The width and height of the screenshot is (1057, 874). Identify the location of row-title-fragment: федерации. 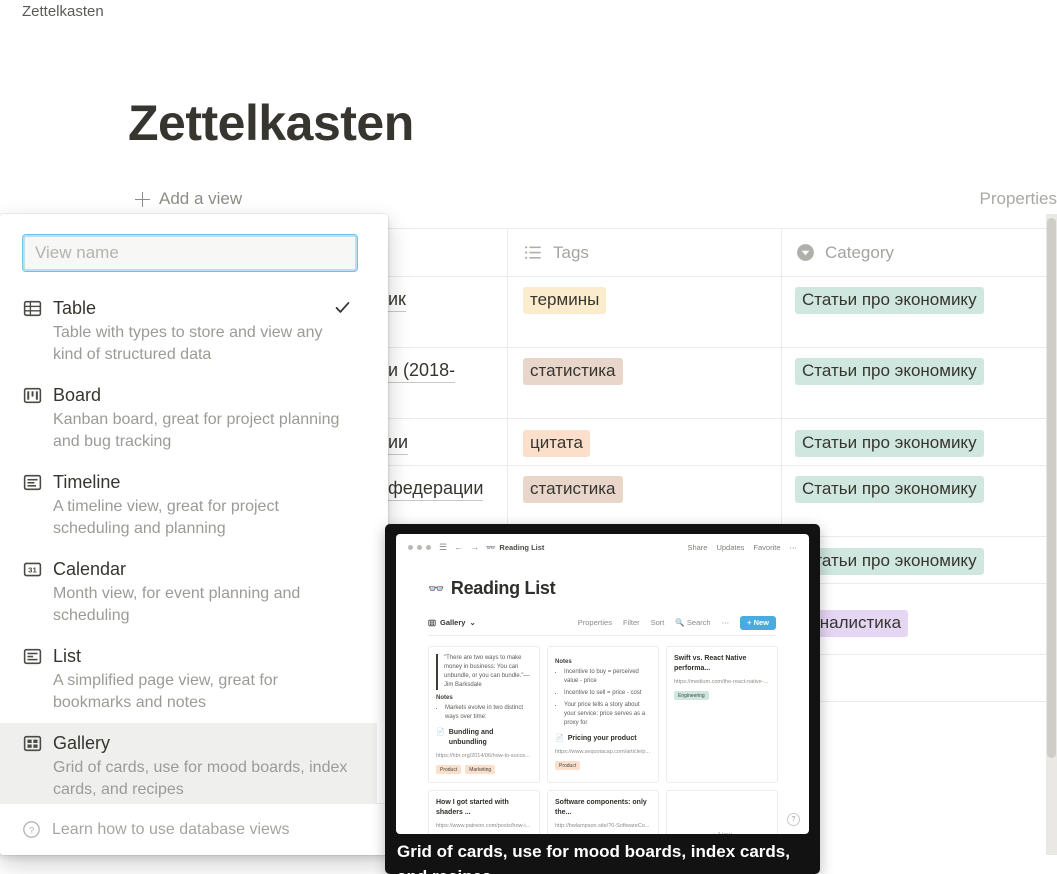
(436, 489).